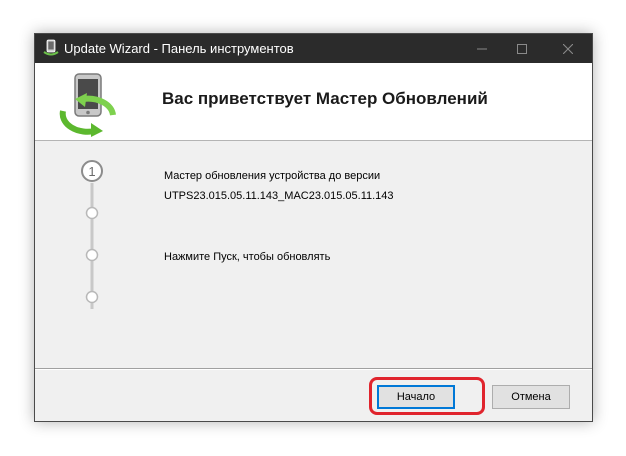 Image resolution: width=626 pixels, height=456 pixels. I want to click on close-button, so click(568, 48).